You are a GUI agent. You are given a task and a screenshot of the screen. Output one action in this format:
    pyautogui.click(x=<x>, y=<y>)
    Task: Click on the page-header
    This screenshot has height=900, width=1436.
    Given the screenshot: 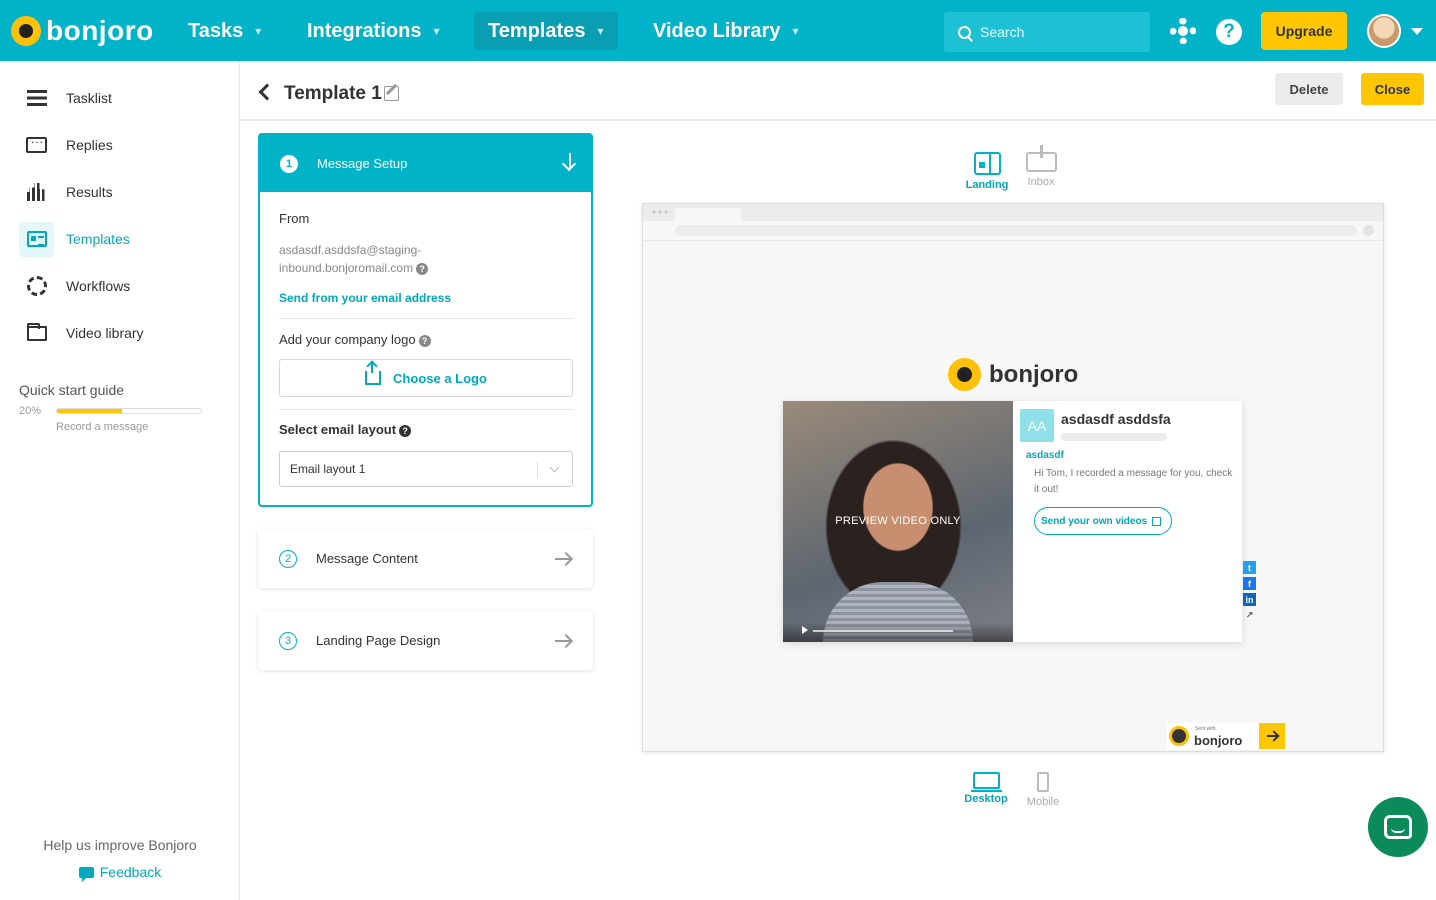 What is the action you would take?
    pyautogui.click(x=838, y=91)
    